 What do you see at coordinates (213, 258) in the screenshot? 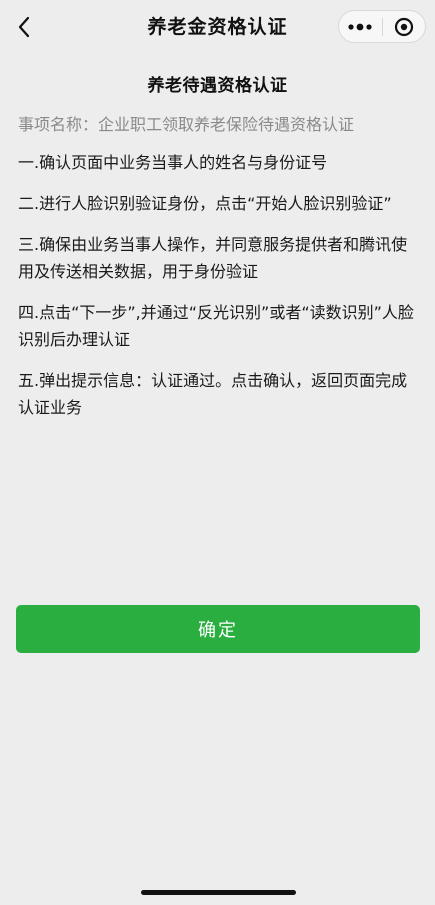
I see `instruction-step-3: 三.确保由业务当事人操作，并同意服务提供者和腾讯使用及传送相关数据，用于身份验证` at bounding box center [213, 258].